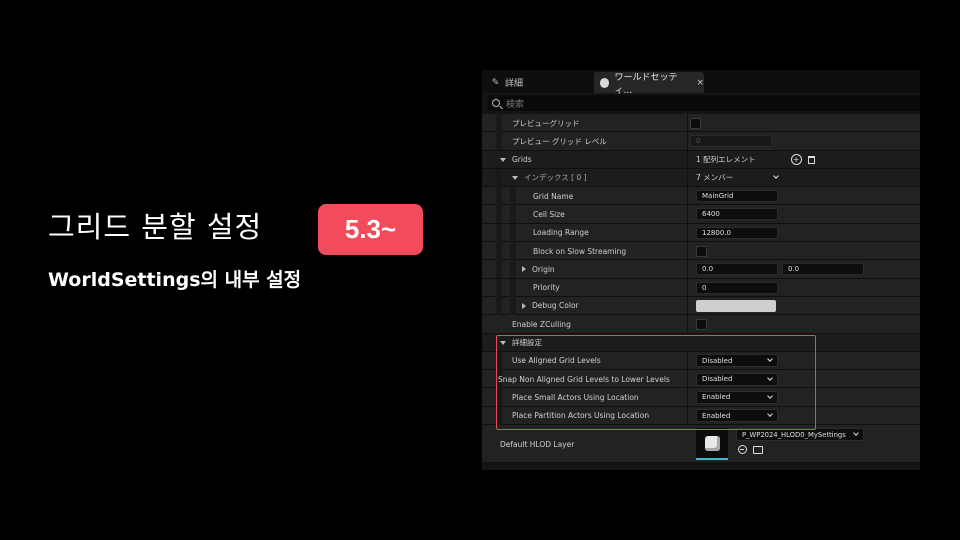  Describe the element at coordinates (737, 214) in the screenshot. I see `cell-size-field: 6400` at that location.